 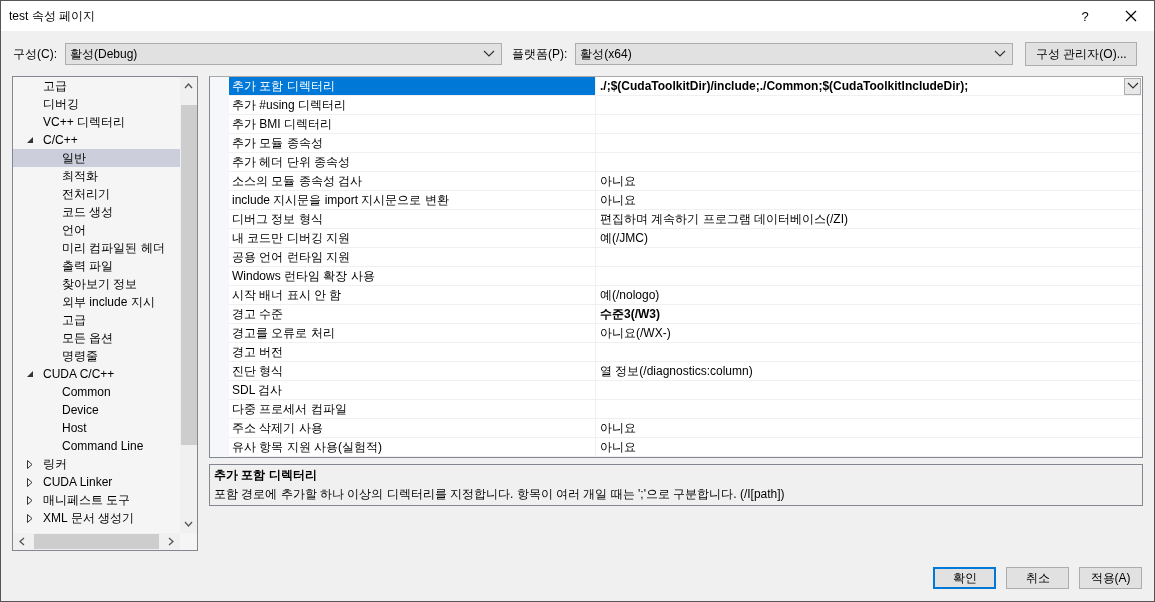 I want to click on horizontal-scrollbar, so click(x=96, y=541).